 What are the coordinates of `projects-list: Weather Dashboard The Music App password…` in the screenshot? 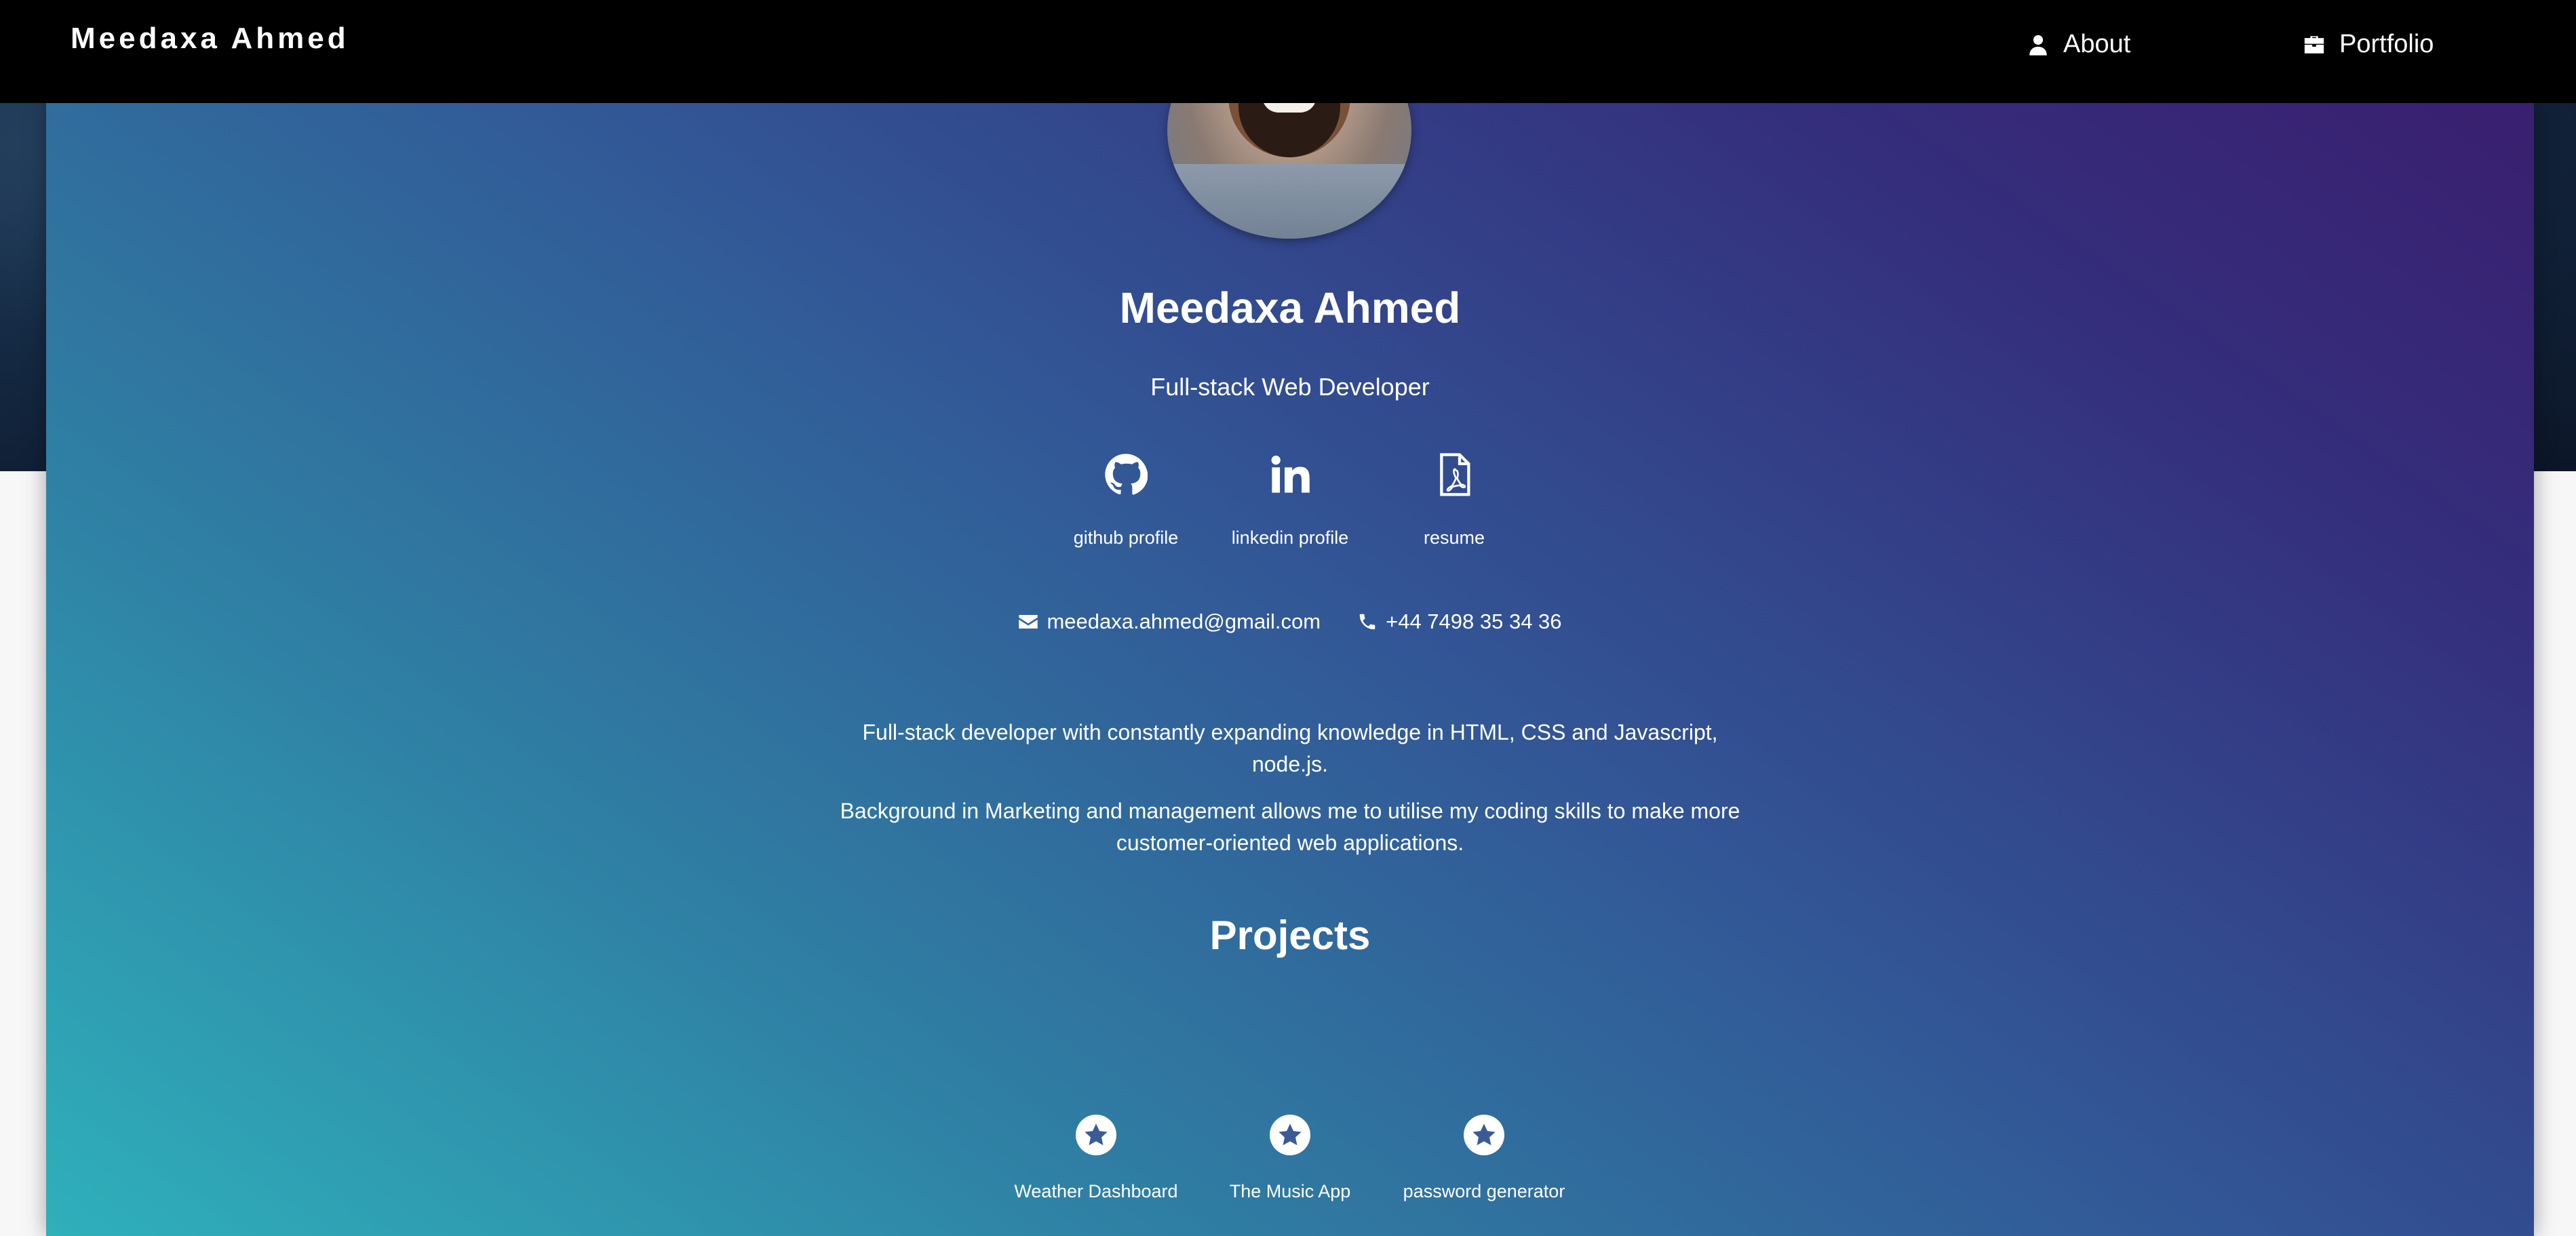 It's located at (1290, 1158).